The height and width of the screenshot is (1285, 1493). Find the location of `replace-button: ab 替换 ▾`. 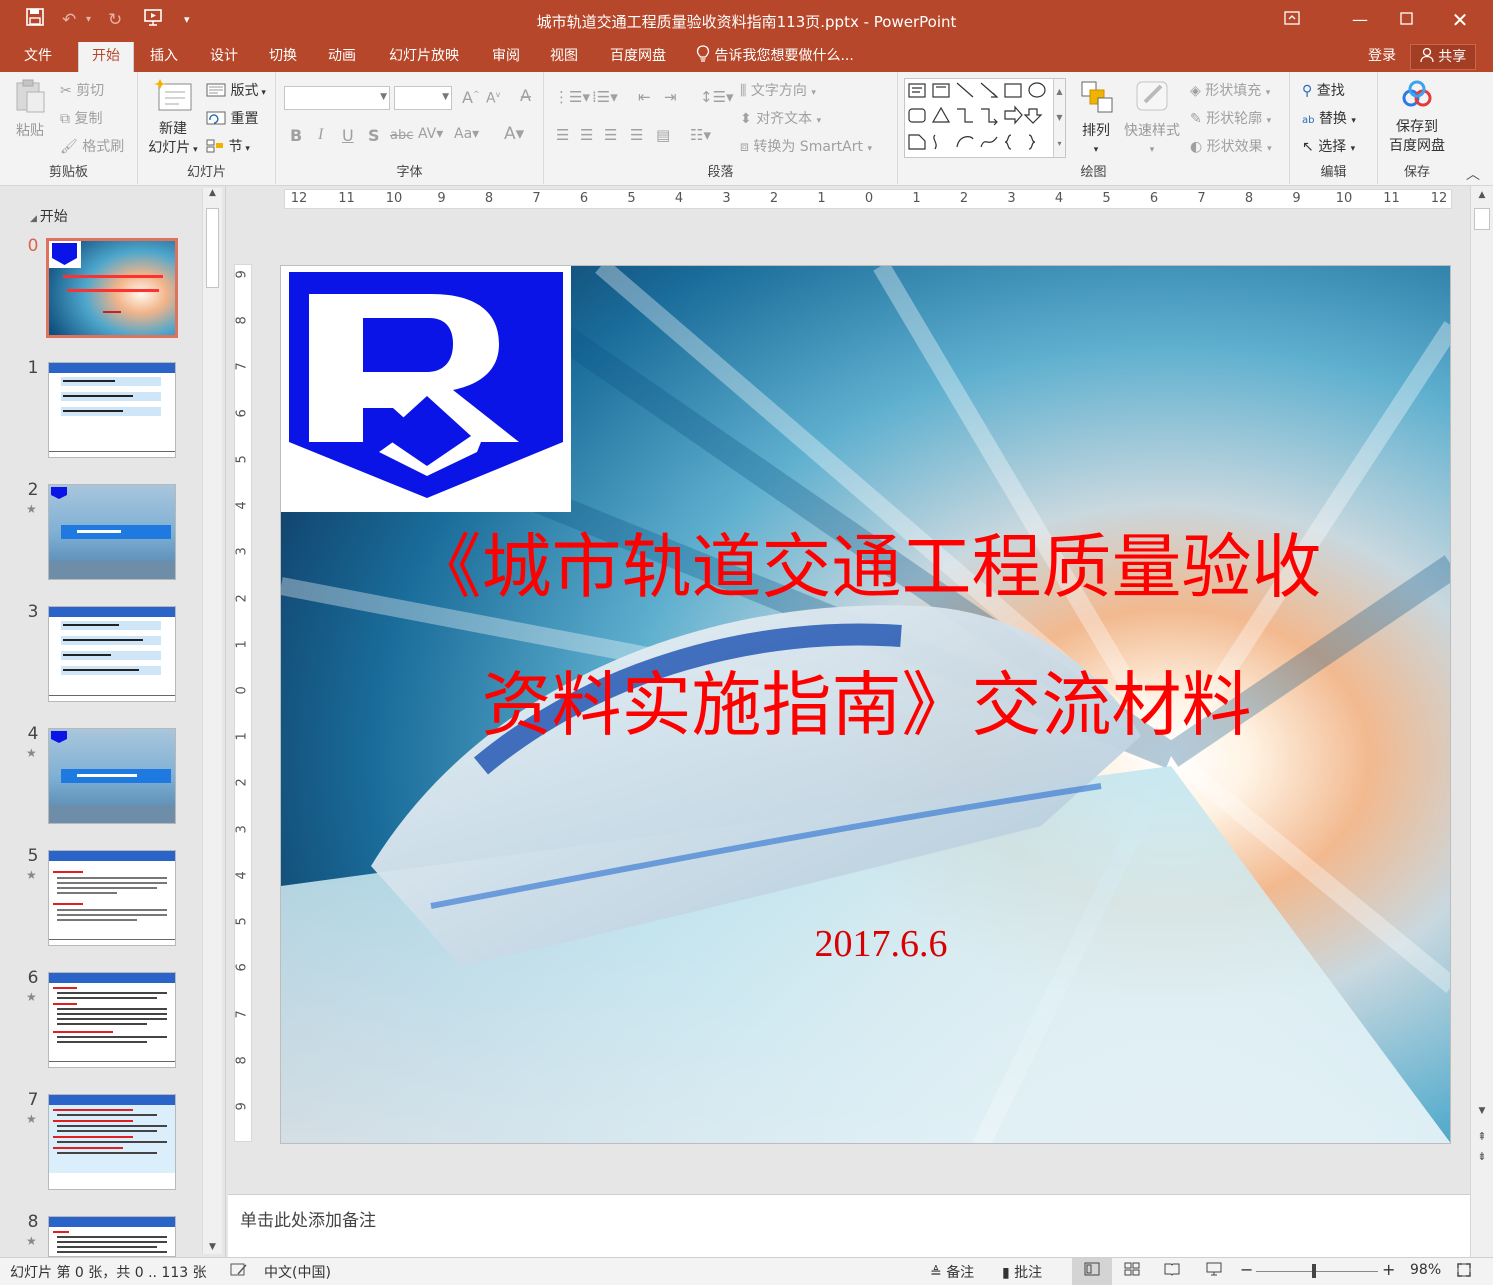

replace-button: ab 替换 ▾ is located at coordinates (1329, 118).